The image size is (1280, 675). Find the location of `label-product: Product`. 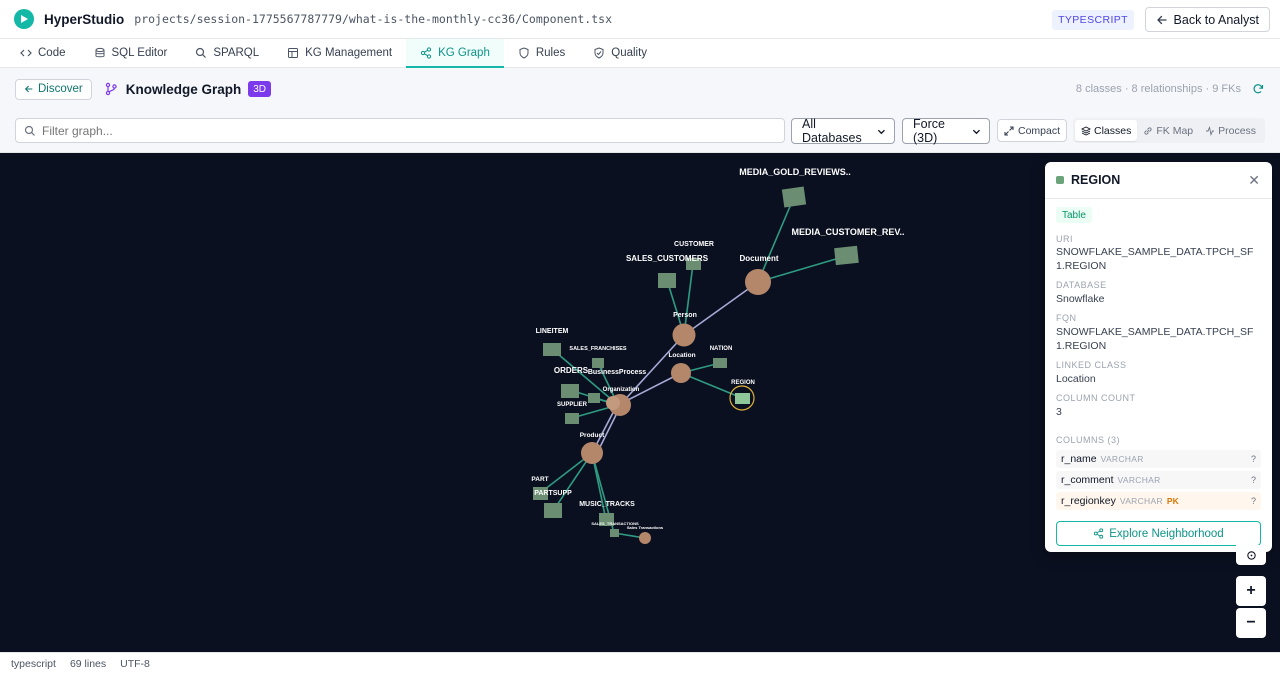

label-product: Product is located at coordinates (592, 435).